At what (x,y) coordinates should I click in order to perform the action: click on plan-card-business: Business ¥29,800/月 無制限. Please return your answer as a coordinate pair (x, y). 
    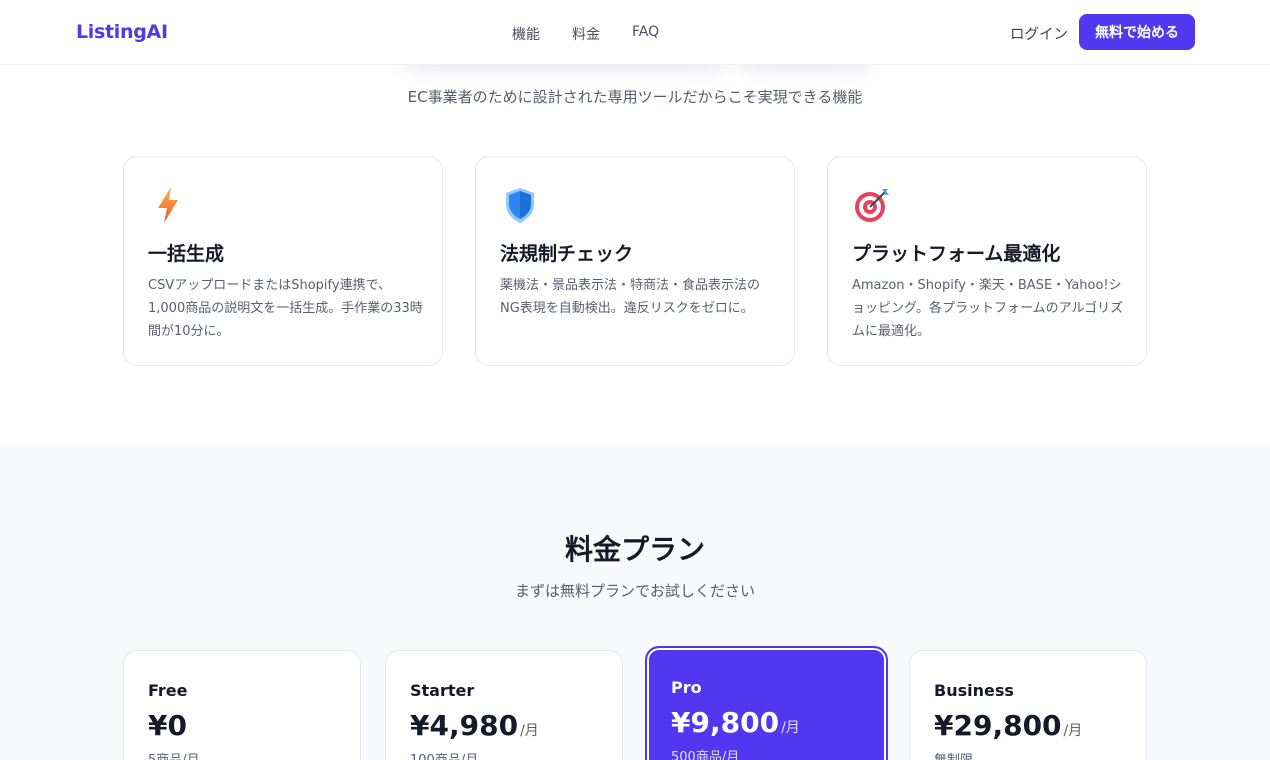
    Looking at the image, I should click on (1028, 705).